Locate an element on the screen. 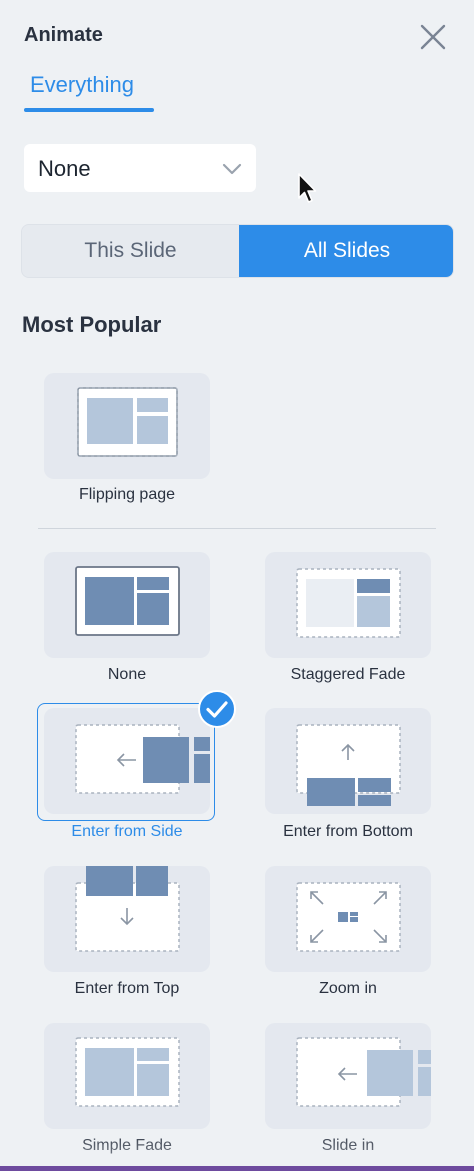 The image size is (474, 1171). animation-label: Enter from Side is located at coordinates (127, 831).